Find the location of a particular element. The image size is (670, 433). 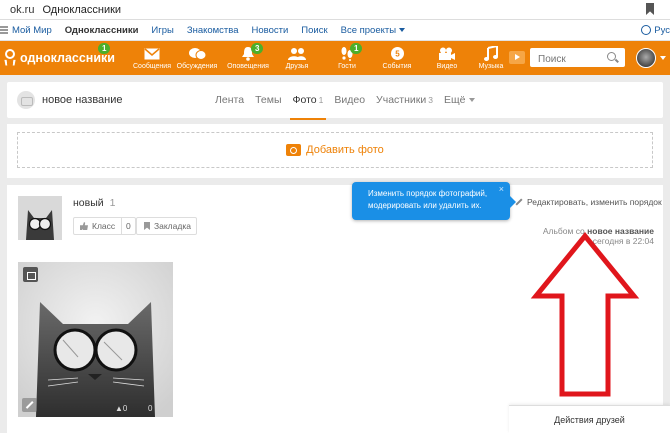

album-meta: Альбом со новое название is located at coordinates (598, 231).